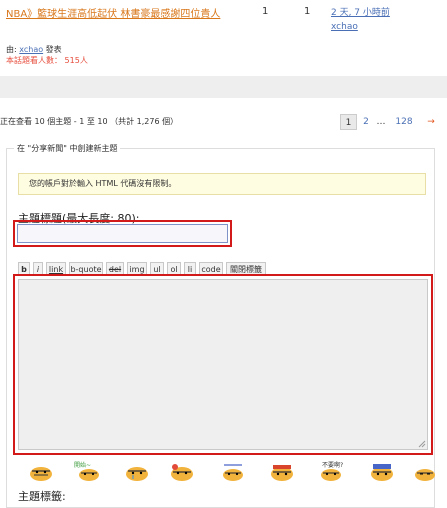  What do you see at coordinates (360, 13) in the screenshot?
I see `last-post-time-link: 2 天, 7 小時前` at bounding box center [360, 13].